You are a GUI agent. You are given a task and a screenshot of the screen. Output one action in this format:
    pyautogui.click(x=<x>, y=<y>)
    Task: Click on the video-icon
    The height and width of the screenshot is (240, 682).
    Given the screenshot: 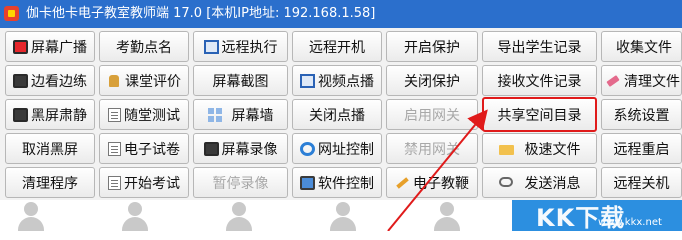 What is the action you would take?
    pyautogui.click(x=307, y=80)
    